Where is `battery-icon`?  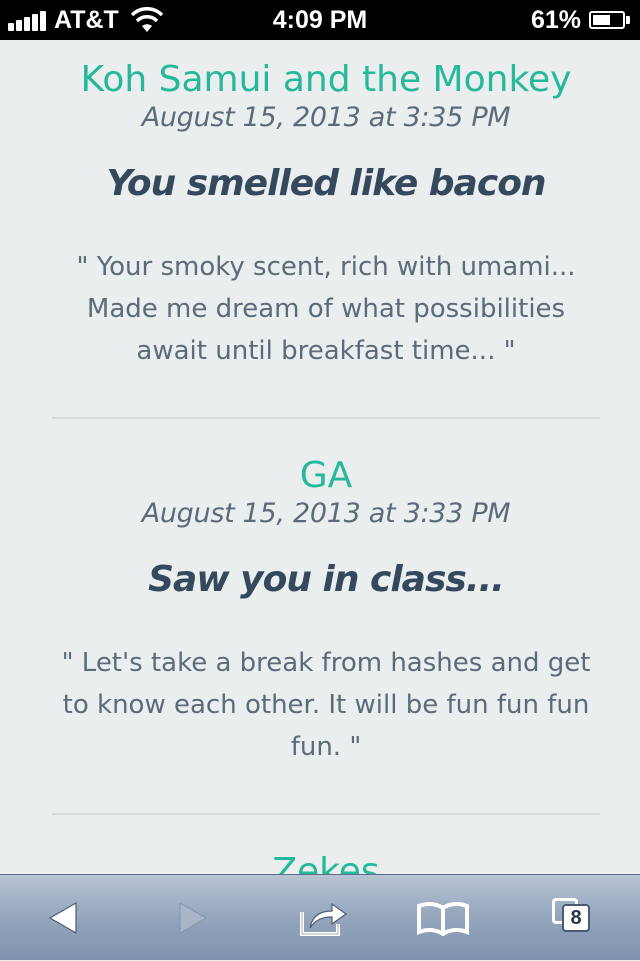
battery-icon is located at coordinates (607, 20).